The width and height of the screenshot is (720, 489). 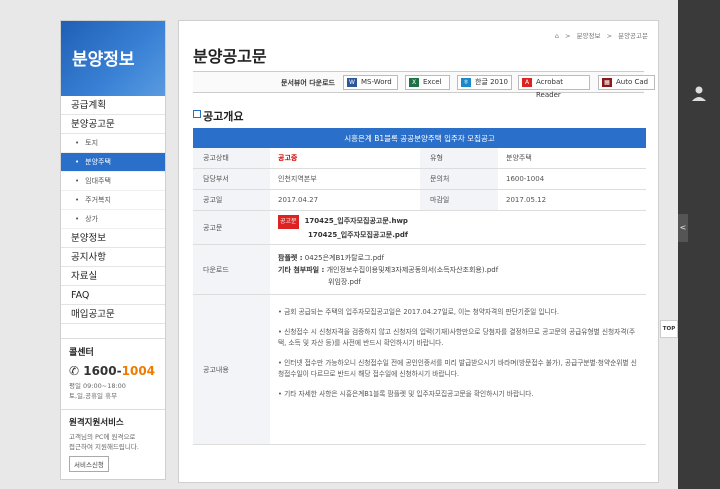 What do you see at coordinates (104, 442) in the screenshot?
I see `remote-support-desc: 고객님의 PC에 원격으로 접근하여 지원해드립니다.` at bounding box center [104, 442].